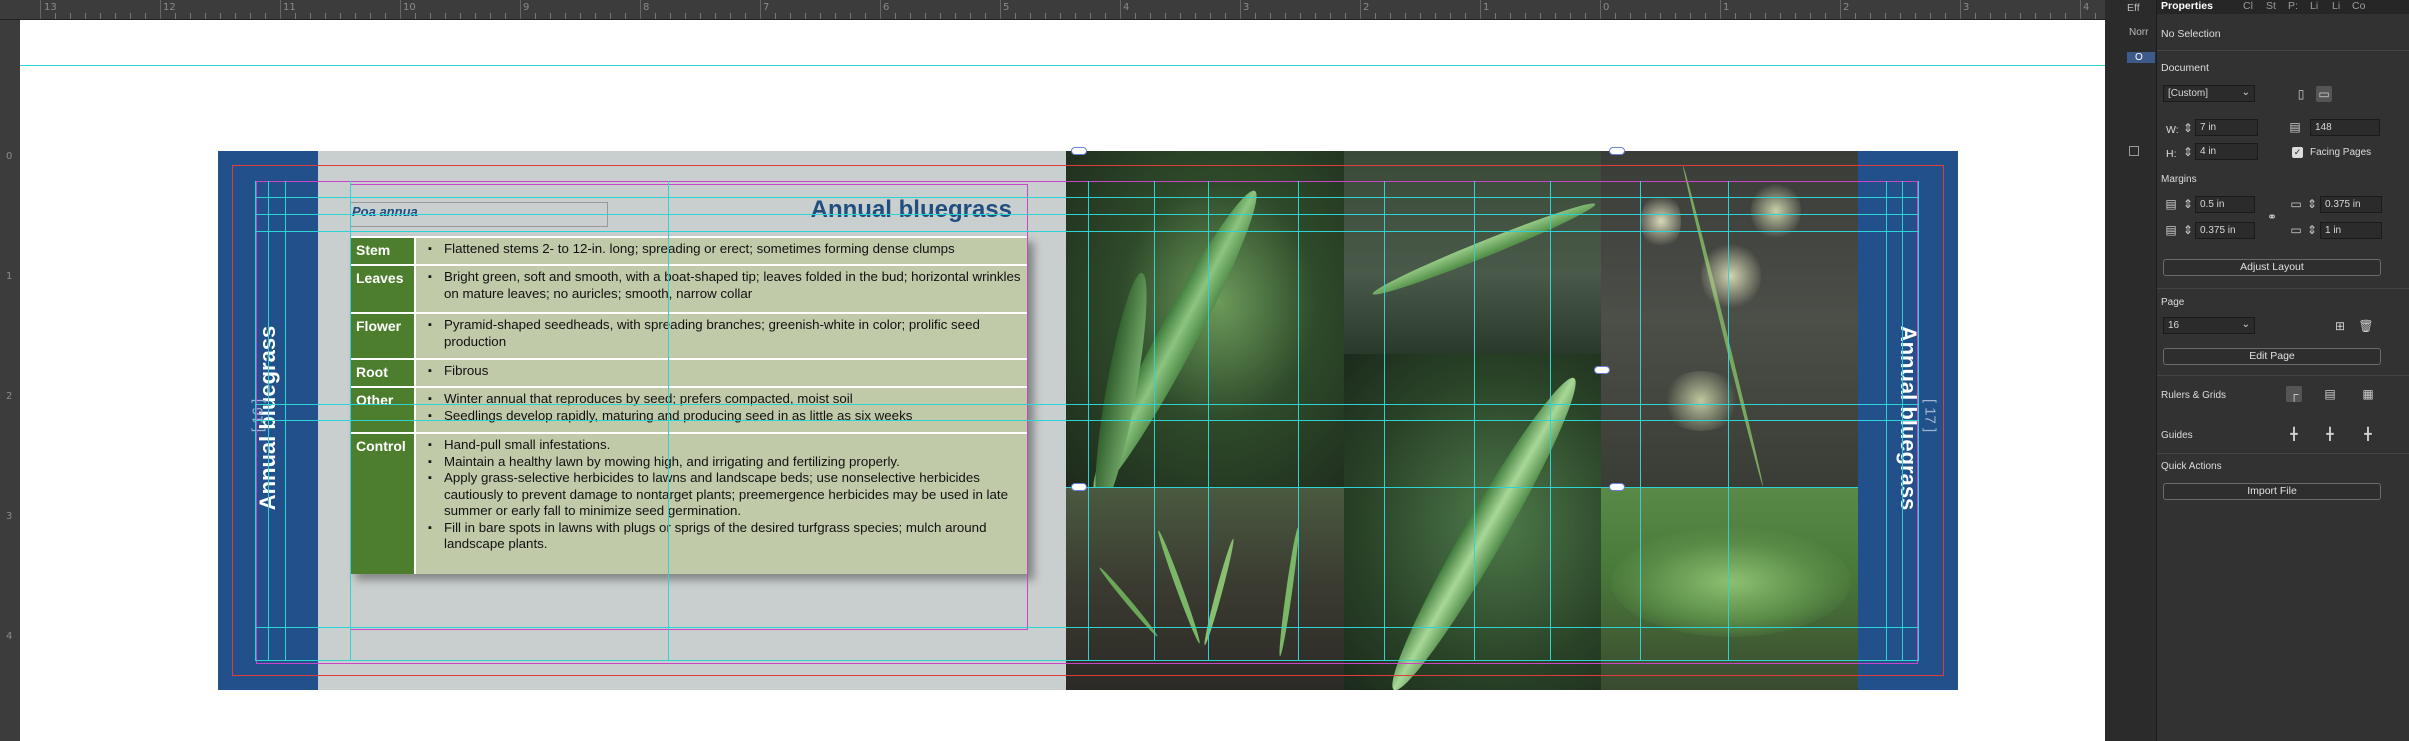 Image resolution: width=2409 pixels, height=741 pixels. Describe the element at coordinates (1966, 7) in the screenshot. I see `ruler-number: 3` at that location.